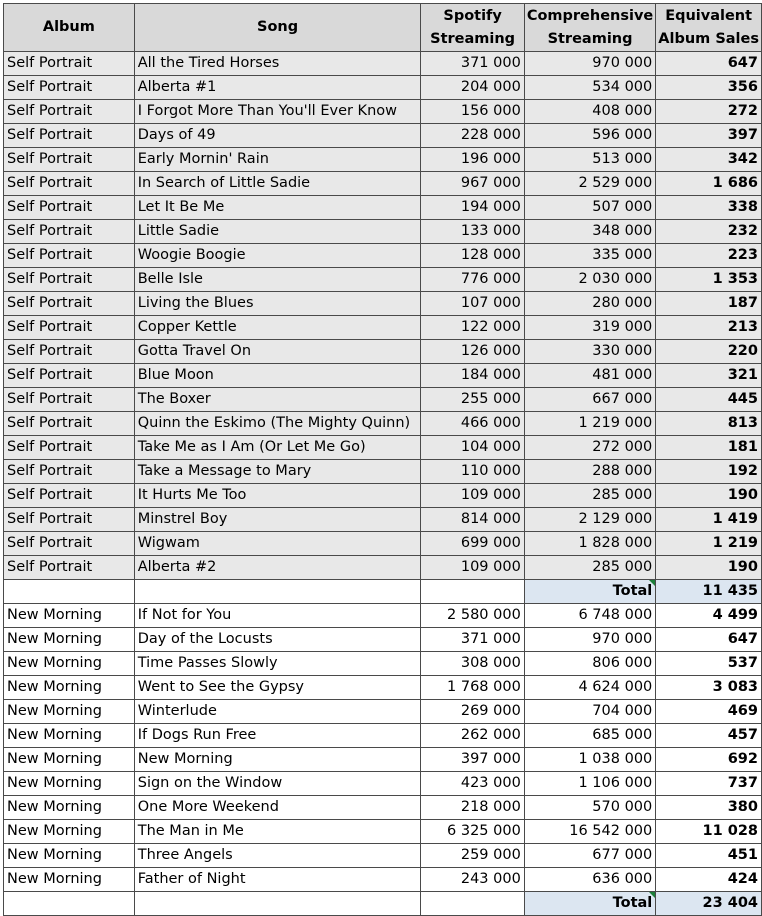  Describe the element at coordinates (590, 807) in the screenshot. I see `comprehensive-streaming-cell: 570 000` at that location.